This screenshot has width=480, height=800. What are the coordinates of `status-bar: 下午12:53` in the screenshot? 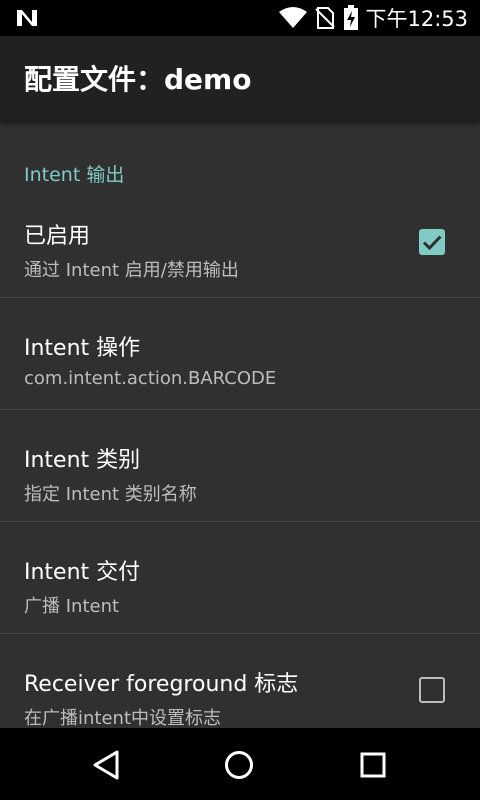 It's located at (240, 18).